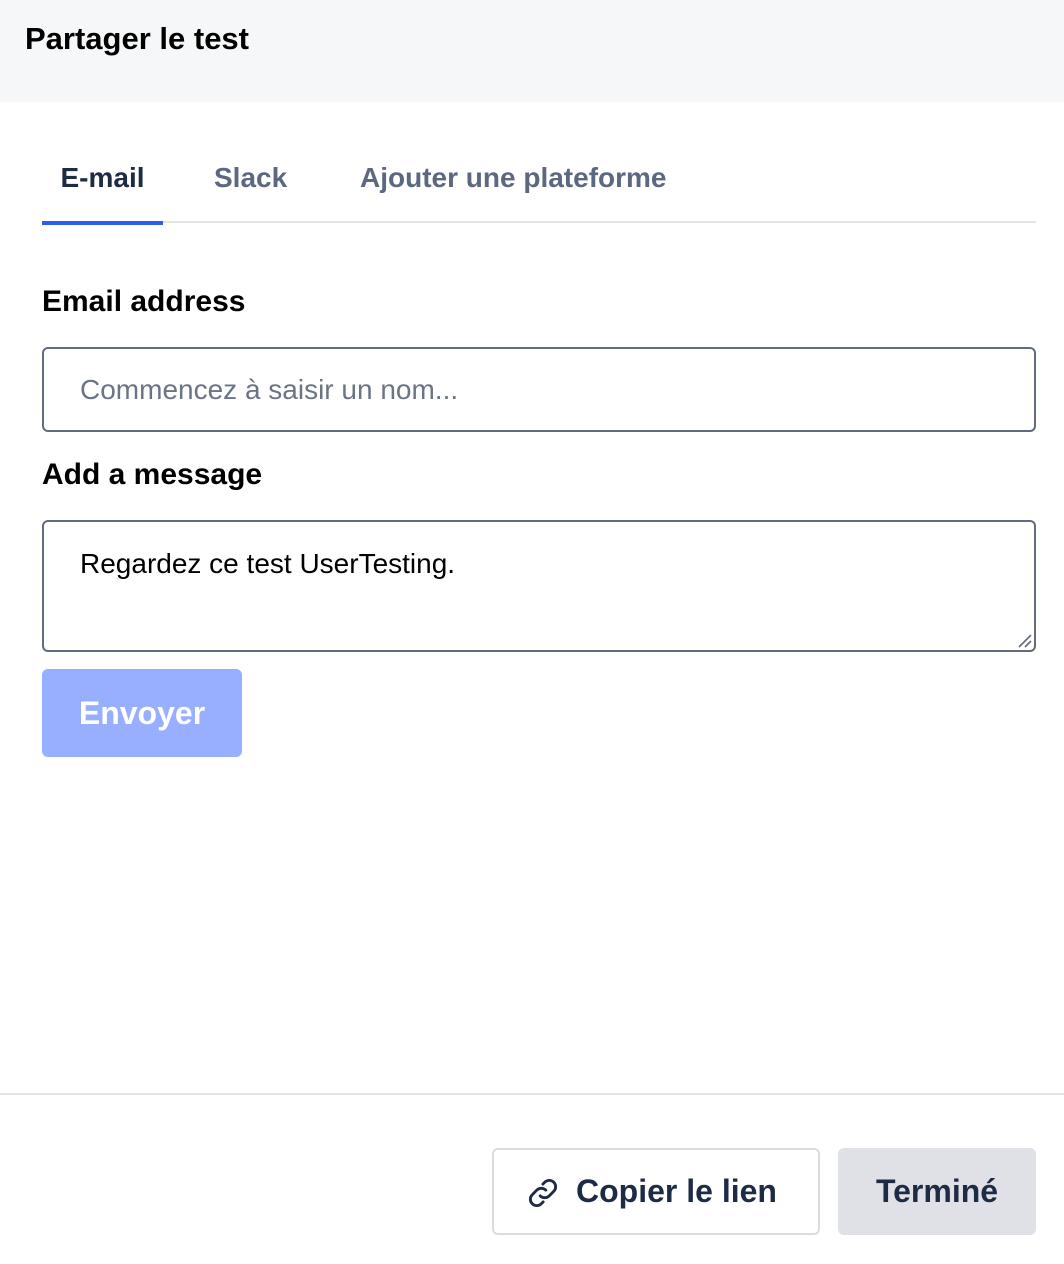 This screenshot has width=1064, height=1264. Describe the element at coordinates (543, 1193) in the screenshot. I see `link-icon` at that location.